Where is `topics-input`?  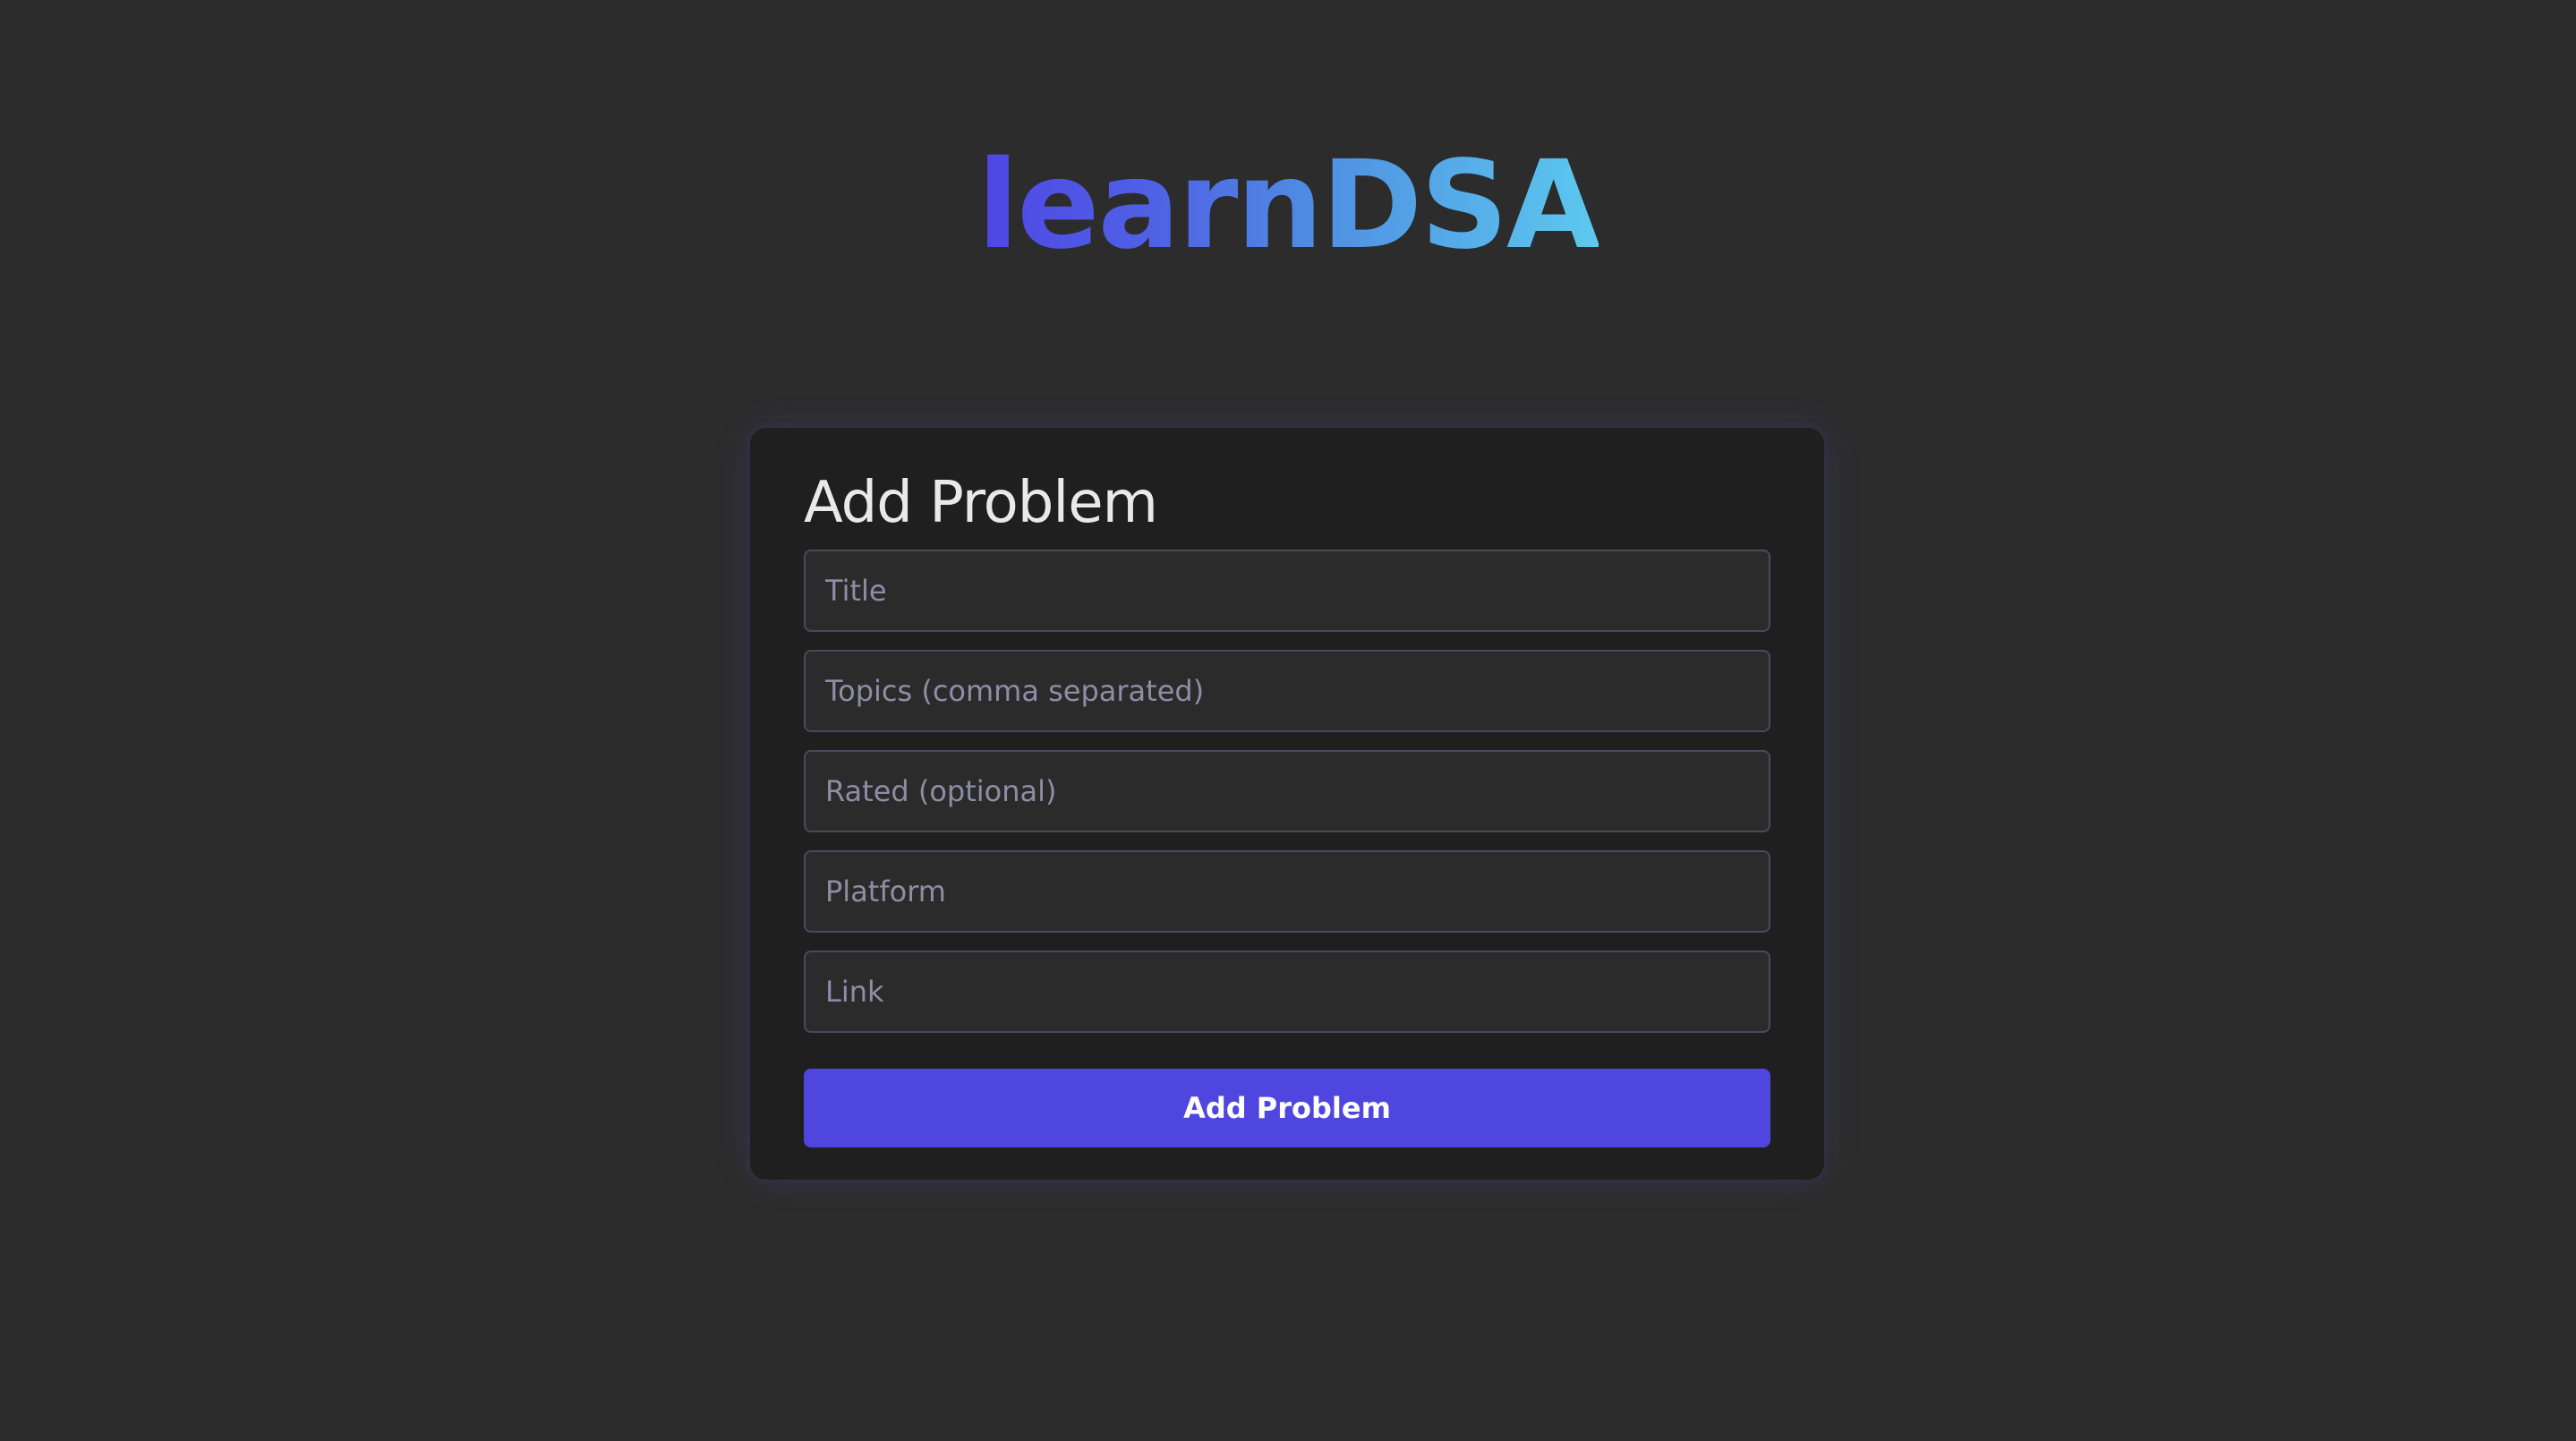
topics-input is located at coordinates (1287, 691).